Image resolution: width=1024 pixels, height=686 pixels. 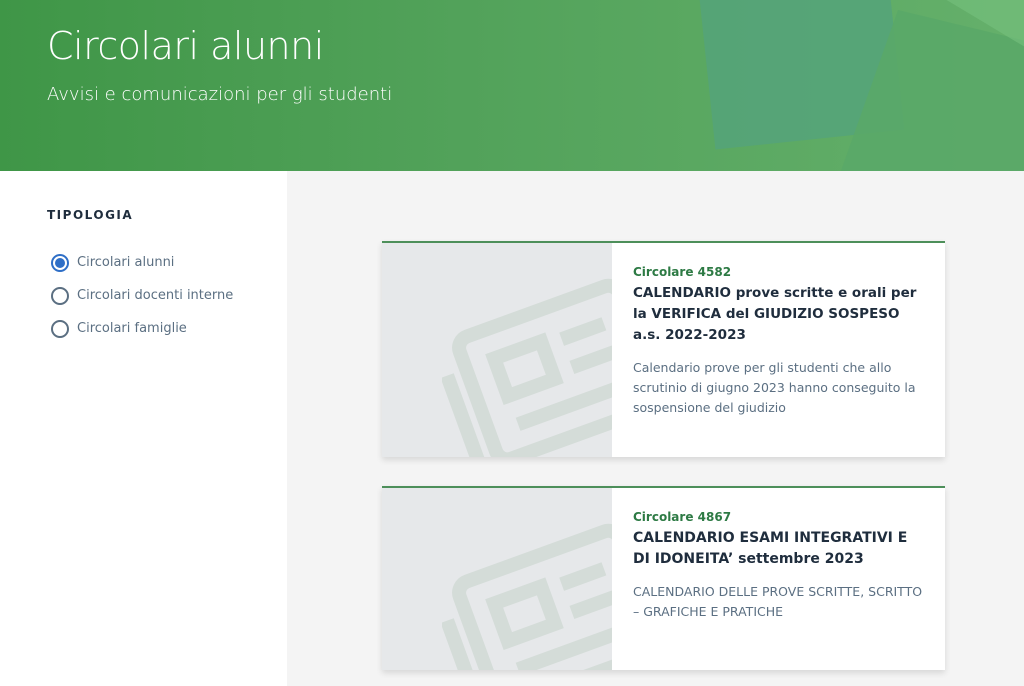 What do you see at coordinates (132, 328) in the screenshot?
I see `filter-option-label: Circolari famiglie` at bounding box center [132, 328].